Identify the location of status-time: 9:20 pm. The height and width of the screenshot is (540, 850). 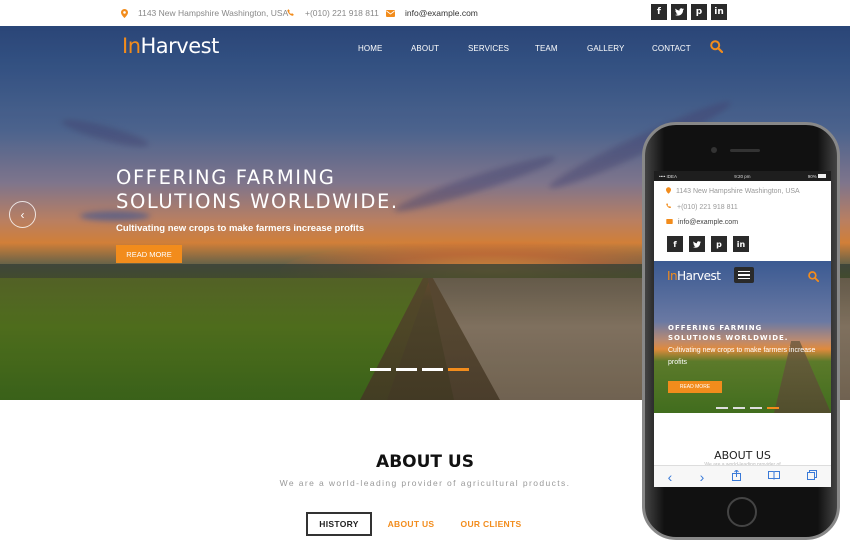
(742, 176).